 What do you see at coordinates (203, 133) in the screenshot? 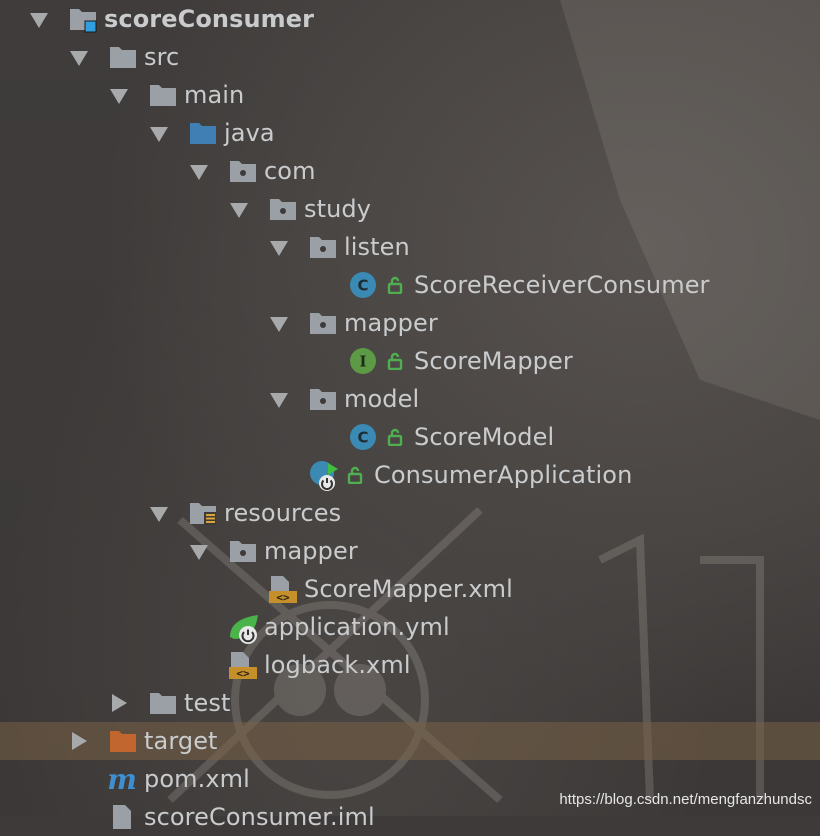
I see `source-root-folder-icon` at bounding box center [203, 133].